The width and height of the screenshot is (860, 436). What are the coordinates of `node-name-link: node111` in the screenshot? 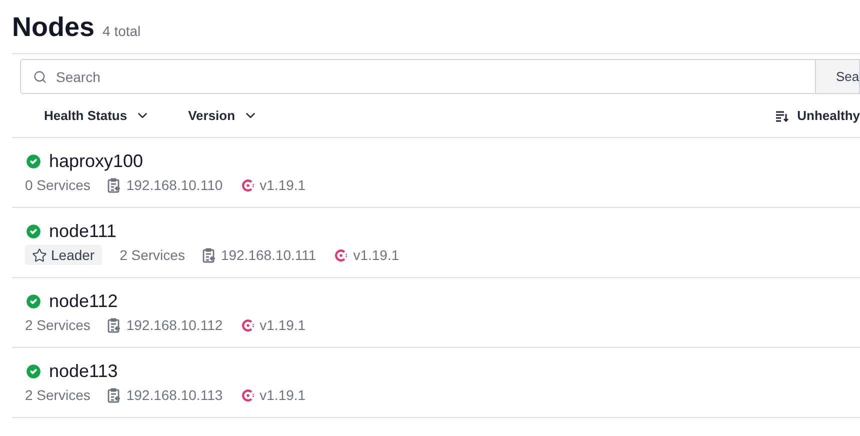 It's located at (82, 231).